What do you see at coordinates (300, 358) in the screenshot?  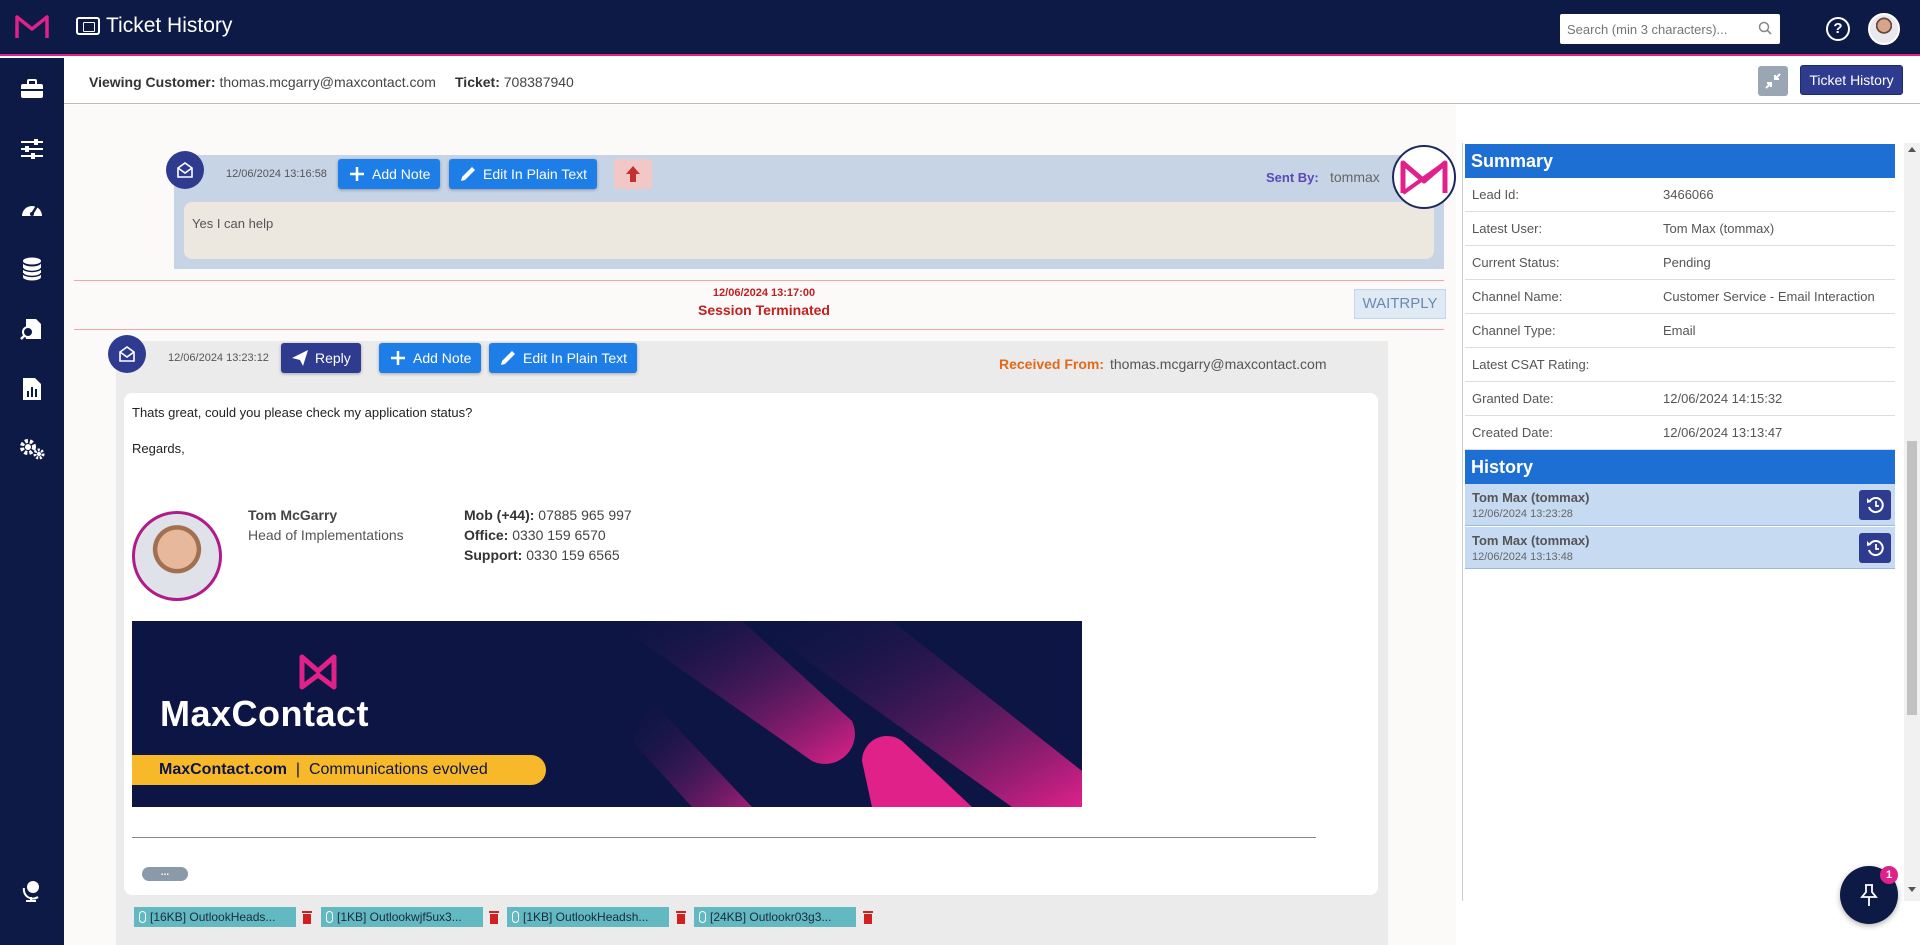 I see `send-icon` at bounding box center [300, 358].